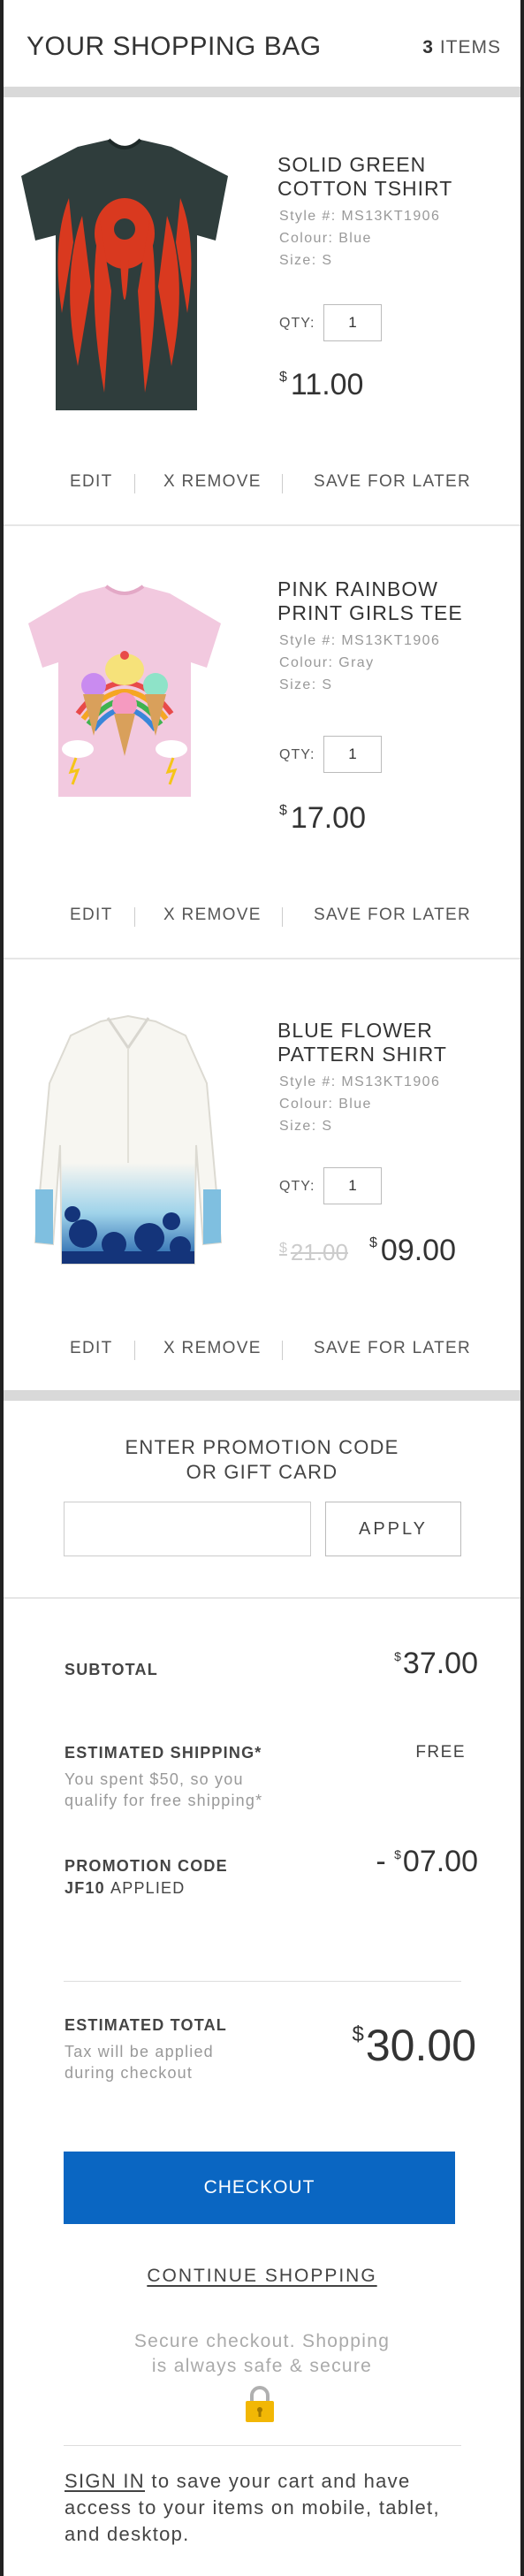 This screenshot has width=524, height=2576. I want to click on promo-discount-value: - $07.00, so click(427, 1862).